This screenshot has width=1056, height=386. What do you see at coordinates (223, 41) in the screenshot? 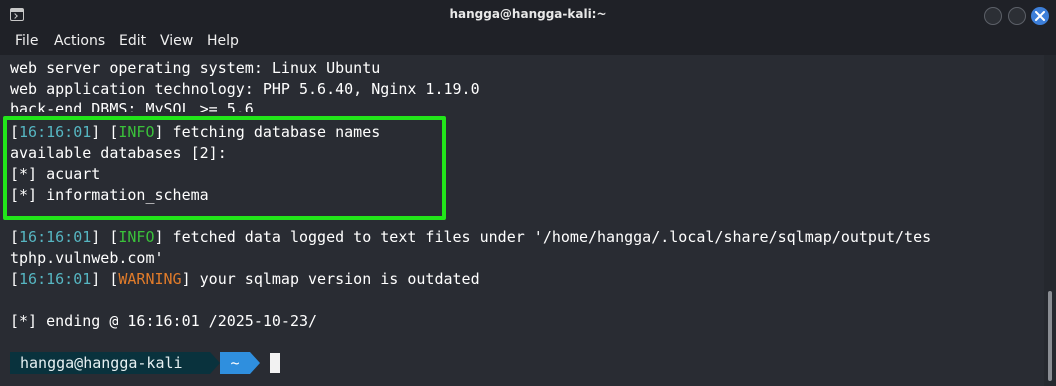
I see `menu-help: Help` at bounding box center [223, 41].